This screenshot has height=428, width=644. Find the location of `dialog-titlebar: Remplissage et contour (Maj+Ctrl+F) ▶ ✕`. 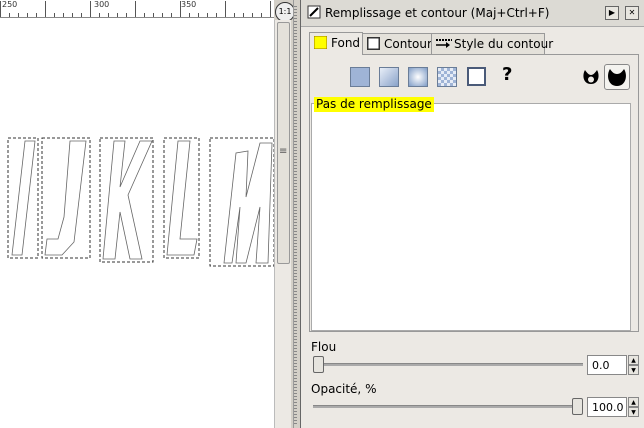

dialog-titlebar: Remplissage et contour (Maj+Ctrl+F) ▶ ✕ is located at coordinates (472, 13).